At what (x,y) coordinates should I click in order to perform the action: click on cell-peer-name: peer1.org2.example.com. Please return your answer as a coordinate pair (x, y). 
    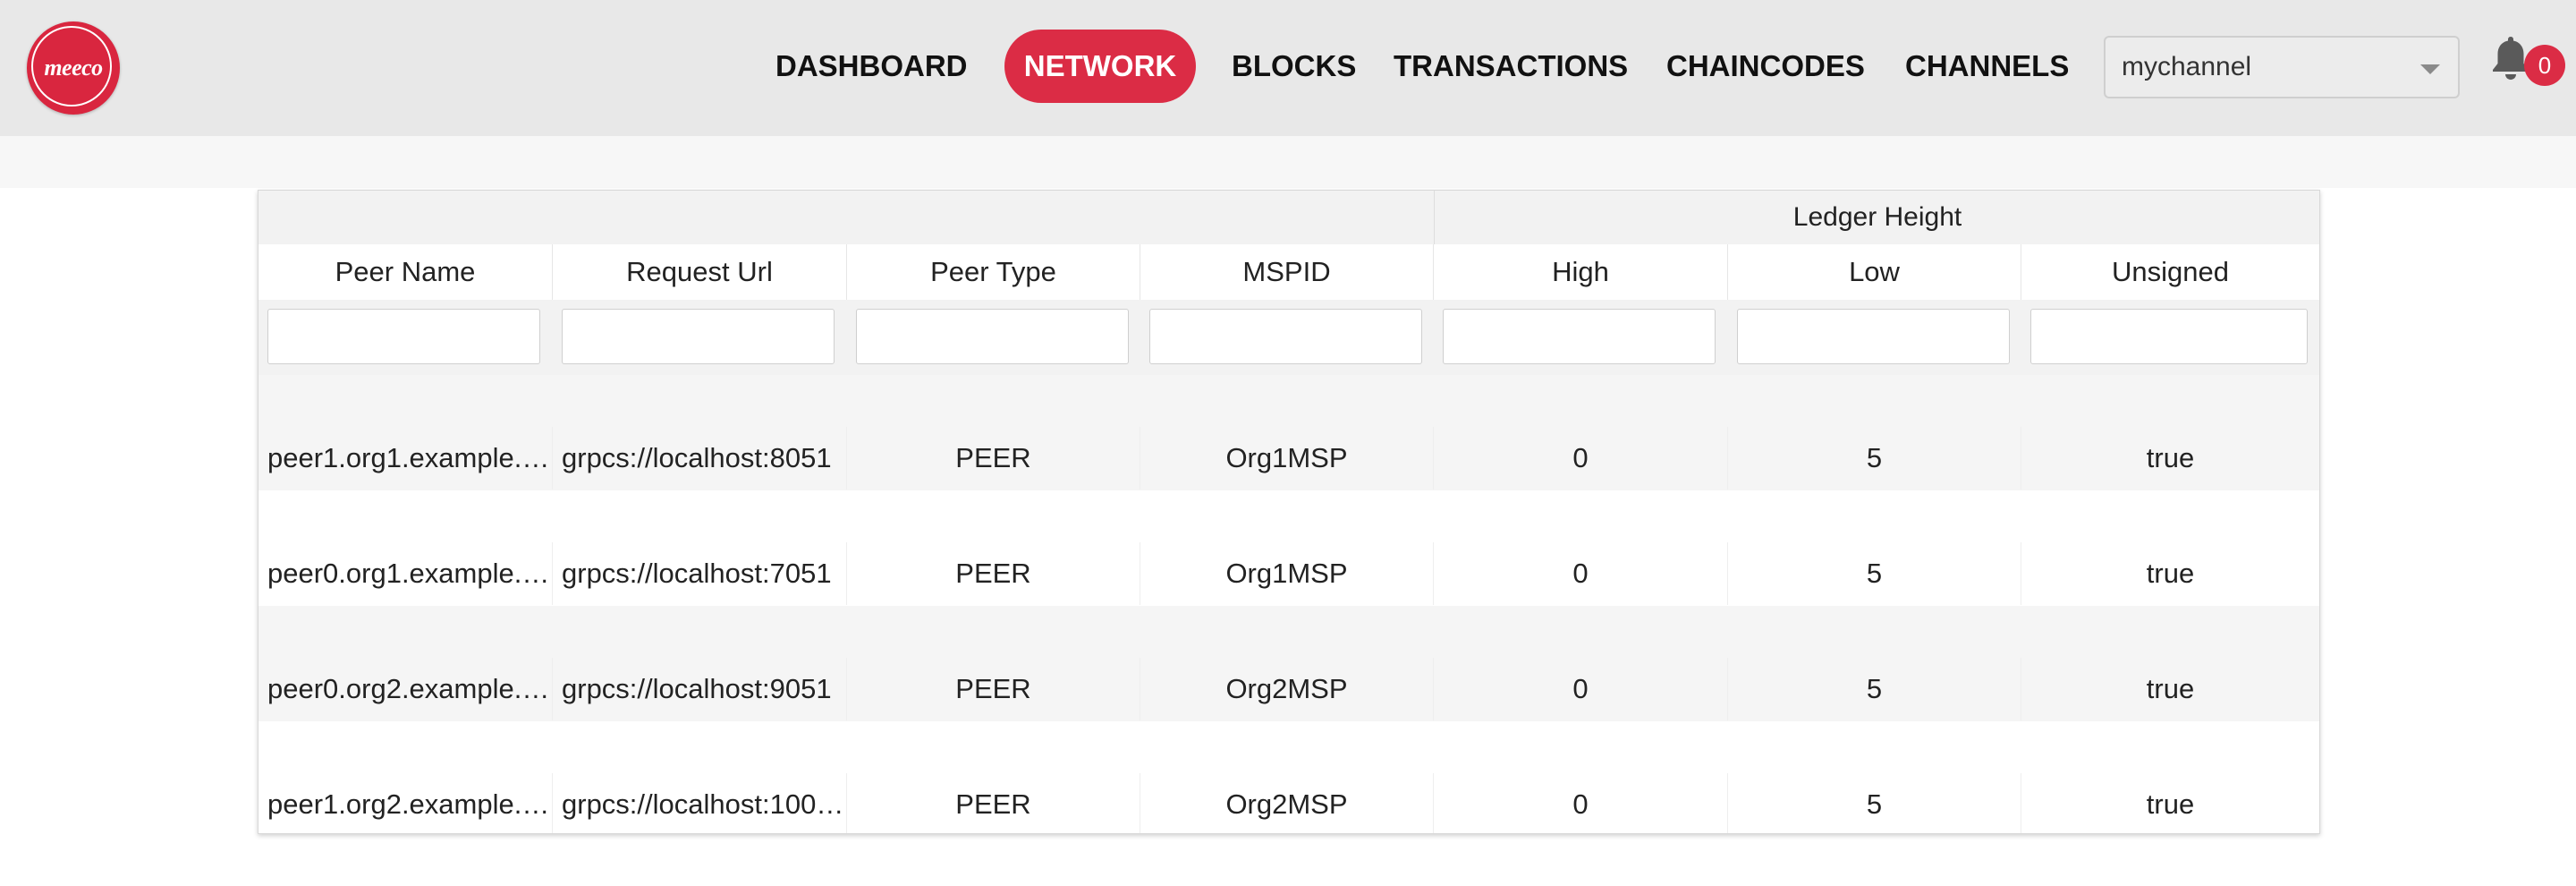
    Looking at the image, I should click on (405, 803).